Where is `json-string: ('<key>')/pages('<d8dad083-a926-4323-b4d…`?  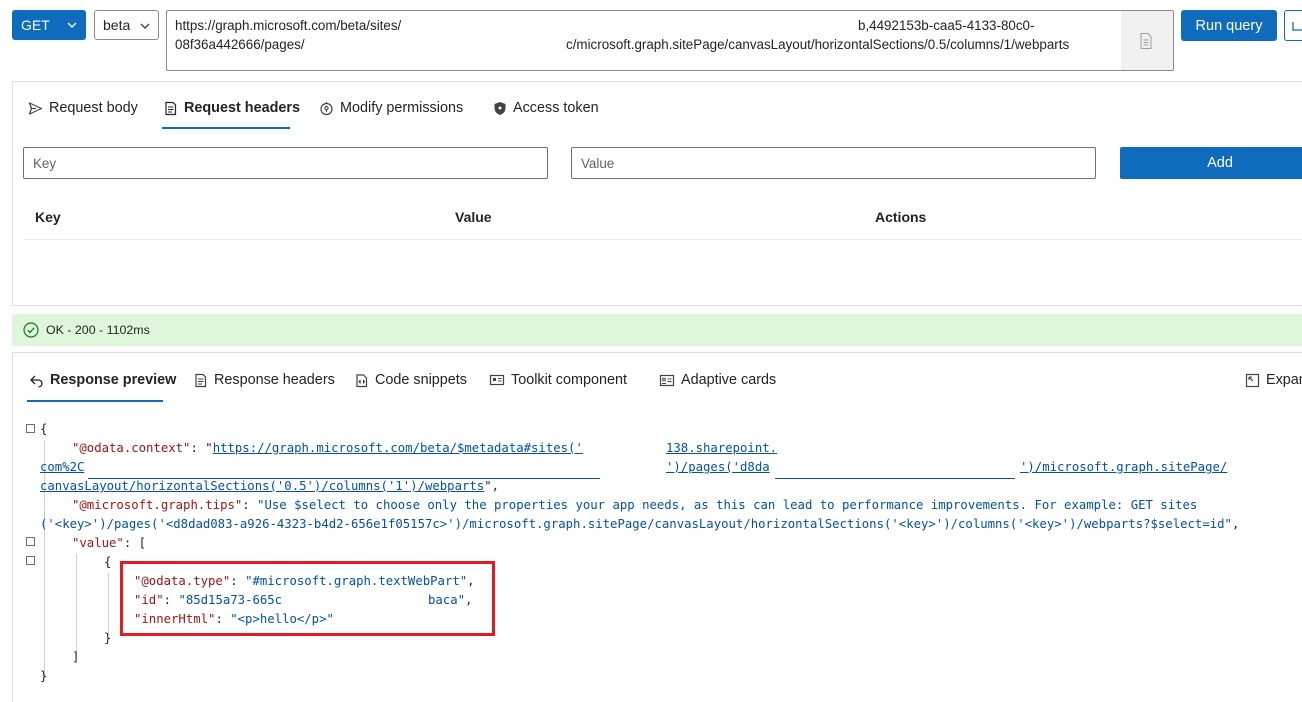 json-string: ('<key>')/pages('<d8dad083-a926-4323-b4d… is located at coordinates (636, 524).